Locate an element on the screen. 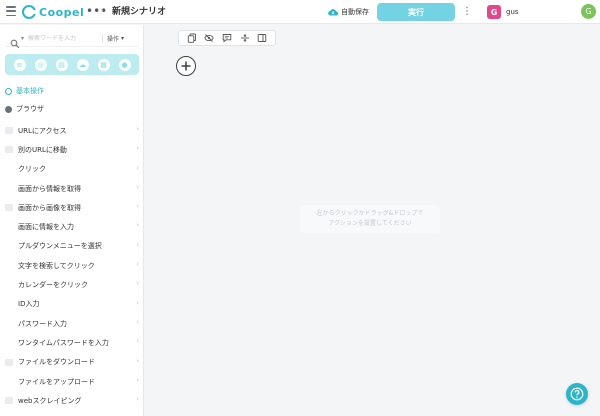  category-filter-bar: ≡ ◎ ▤ ☁ ▦ ● is located at coordinates (72, 64).